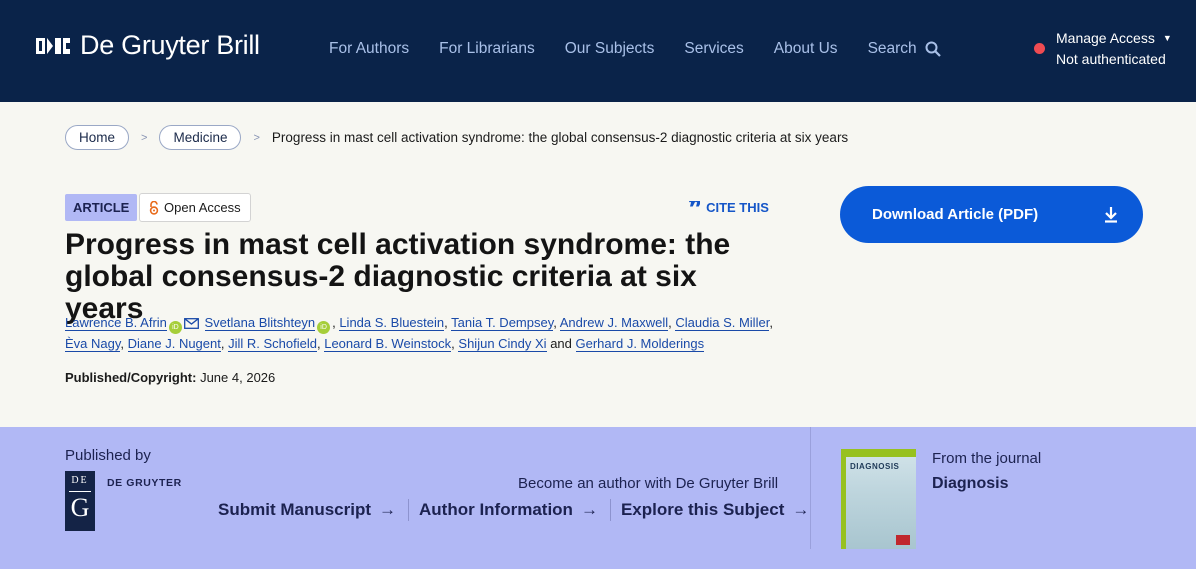 Image resolution: width=1200 pixels, height=569 pixels. Describe the element at coordinates (722, 323) in the screenshot. I see `author-link: Claudia S. Miller` at that location.